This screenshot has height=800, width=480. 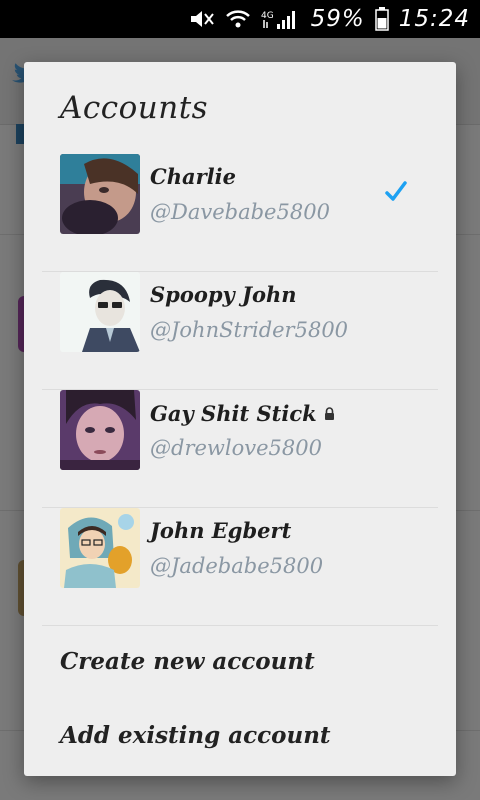 What do you see at coordinates (100, 312) in the screenshot?
I see `avatar-spoopy-john` at bounding box center [100, 312].